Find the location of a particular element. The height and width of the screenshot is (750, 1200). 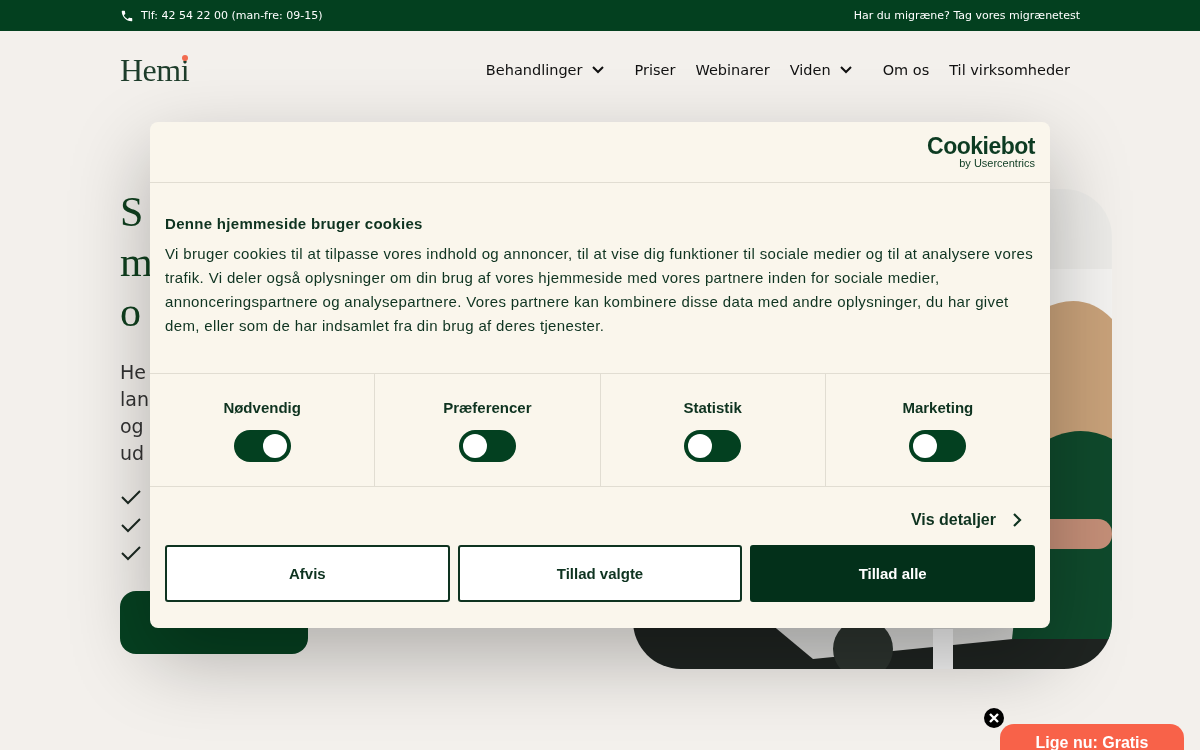

phone-number: Tlf: 42 54 22 00 (man-fre: 09-15) is located at coordinates (232, 15).